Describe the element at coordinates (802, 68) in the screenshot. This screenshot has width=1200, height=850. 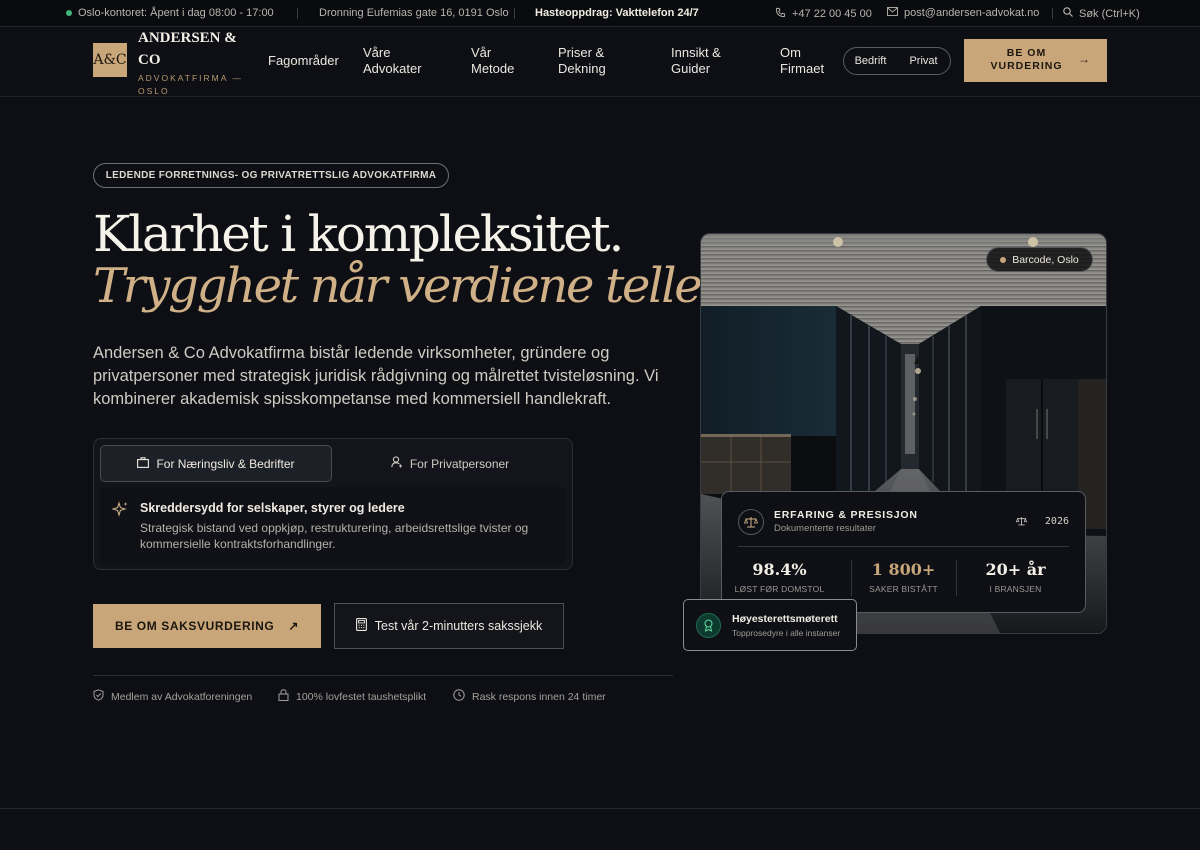
I see `nav-link-label: Firmaet` at that location.